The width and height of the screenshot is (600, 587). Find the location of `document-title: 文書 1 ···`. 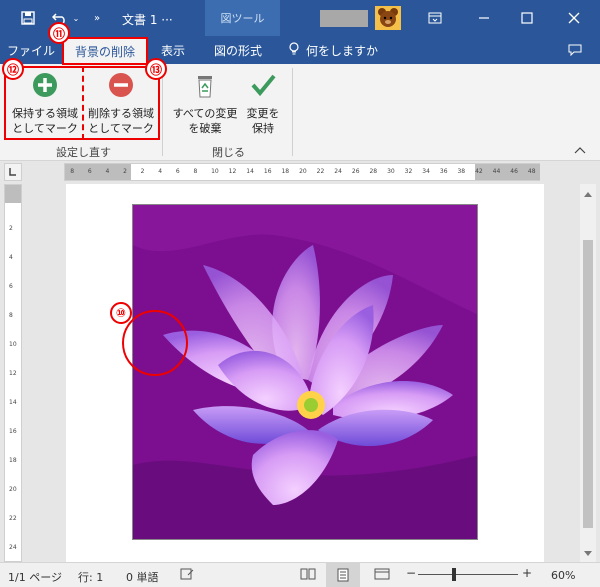

document-title: 文書 1 ··· is located at coordinates (147, 20).